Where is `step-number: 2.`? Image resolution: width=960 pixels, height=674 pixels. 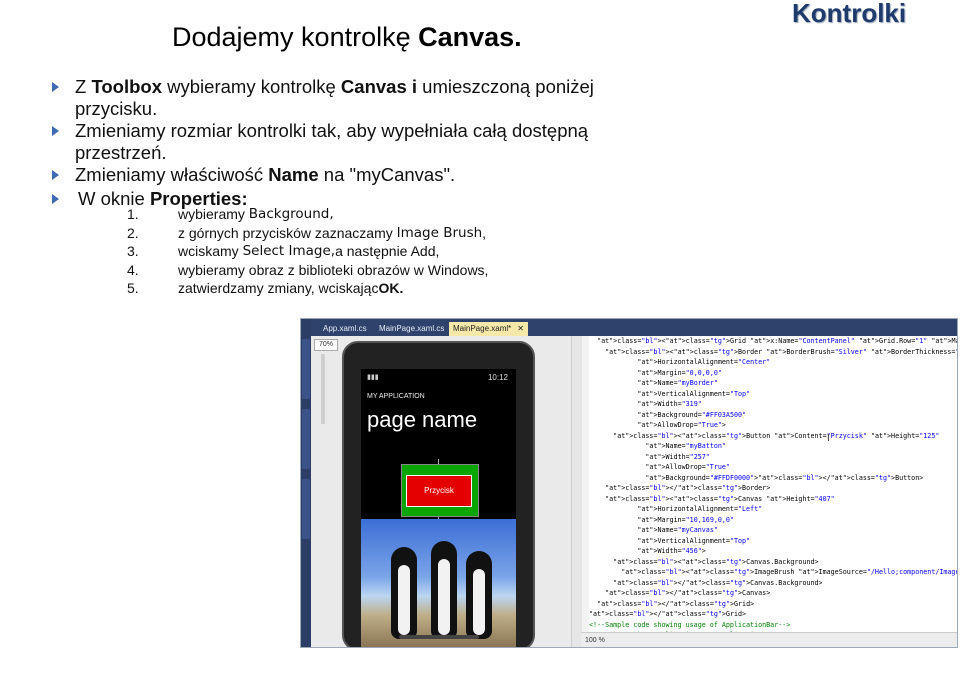
step-number: 2. is located at coordinates (133, 232).